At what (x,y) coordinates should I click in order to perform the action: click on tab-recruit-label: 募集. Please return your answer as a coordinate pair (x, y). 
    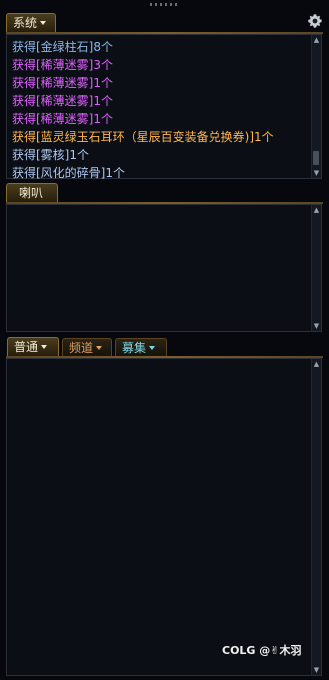
    Looking at the image, I should click on (134, 348).